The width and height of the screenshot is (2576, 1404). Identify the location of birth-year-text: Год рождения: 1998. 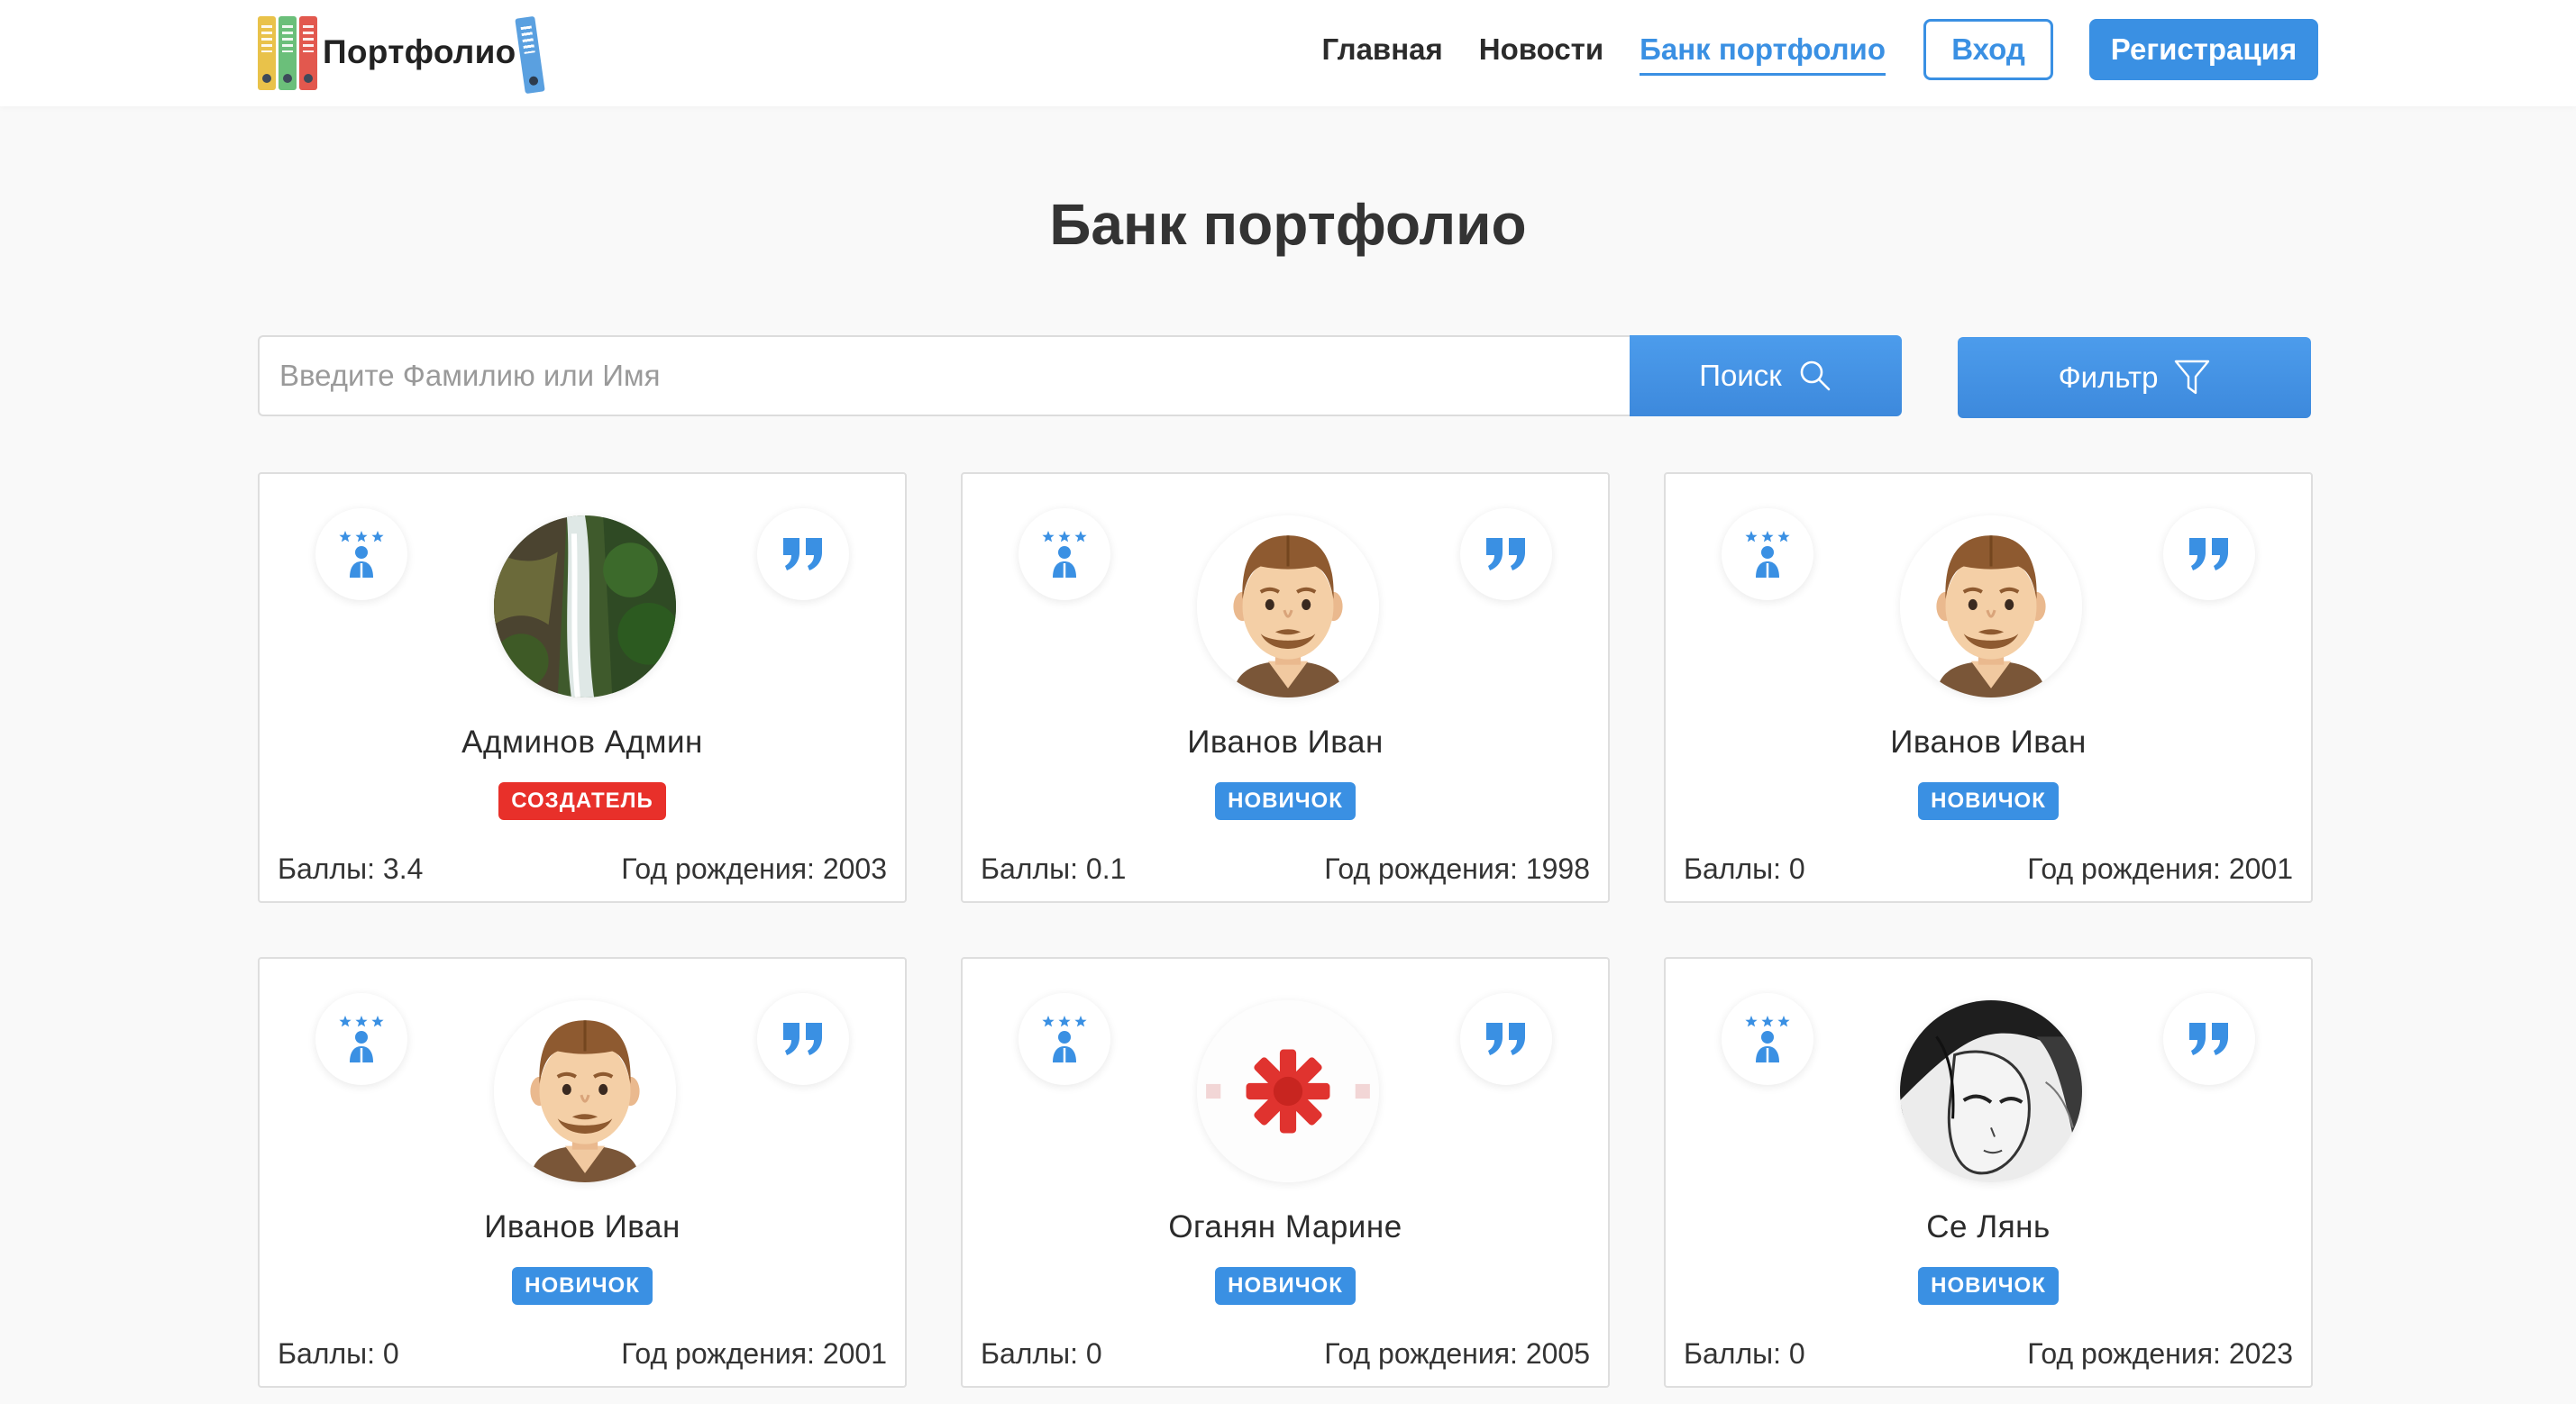
(1457, 868).